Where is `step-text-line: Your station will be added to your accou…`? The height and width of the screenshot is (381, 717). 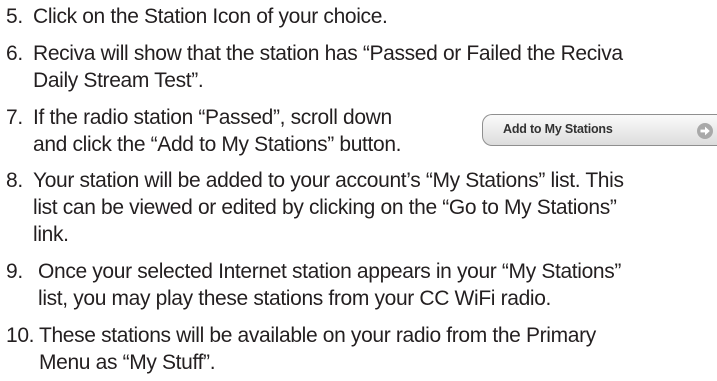 step-text-line: Your station will be added to your accou… is located at coordinates (328, 180).